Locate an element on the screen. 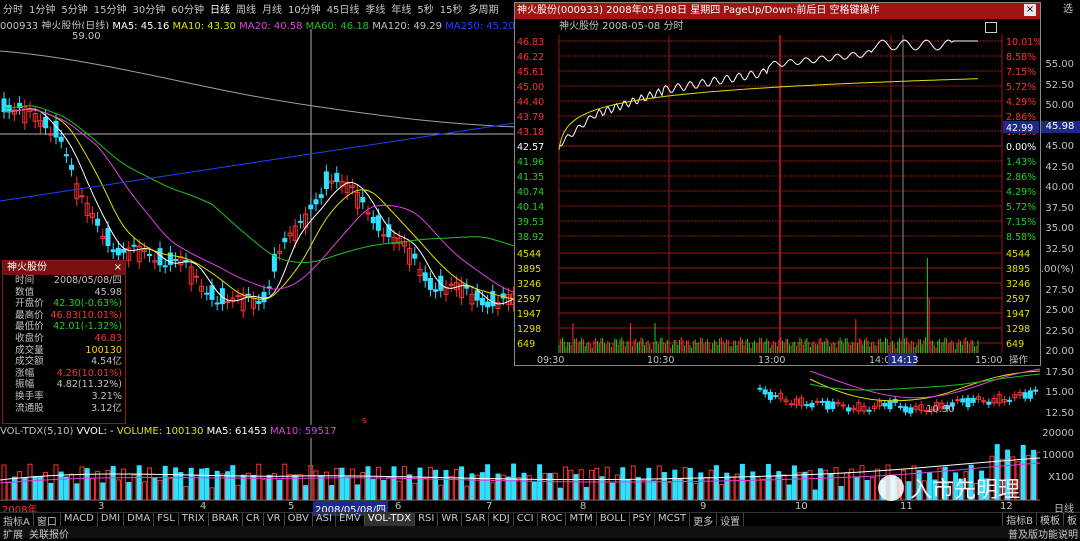 This screenshot has width=1080, height=541. info-row-key: 成交量 is located at coordinates (29, 350).